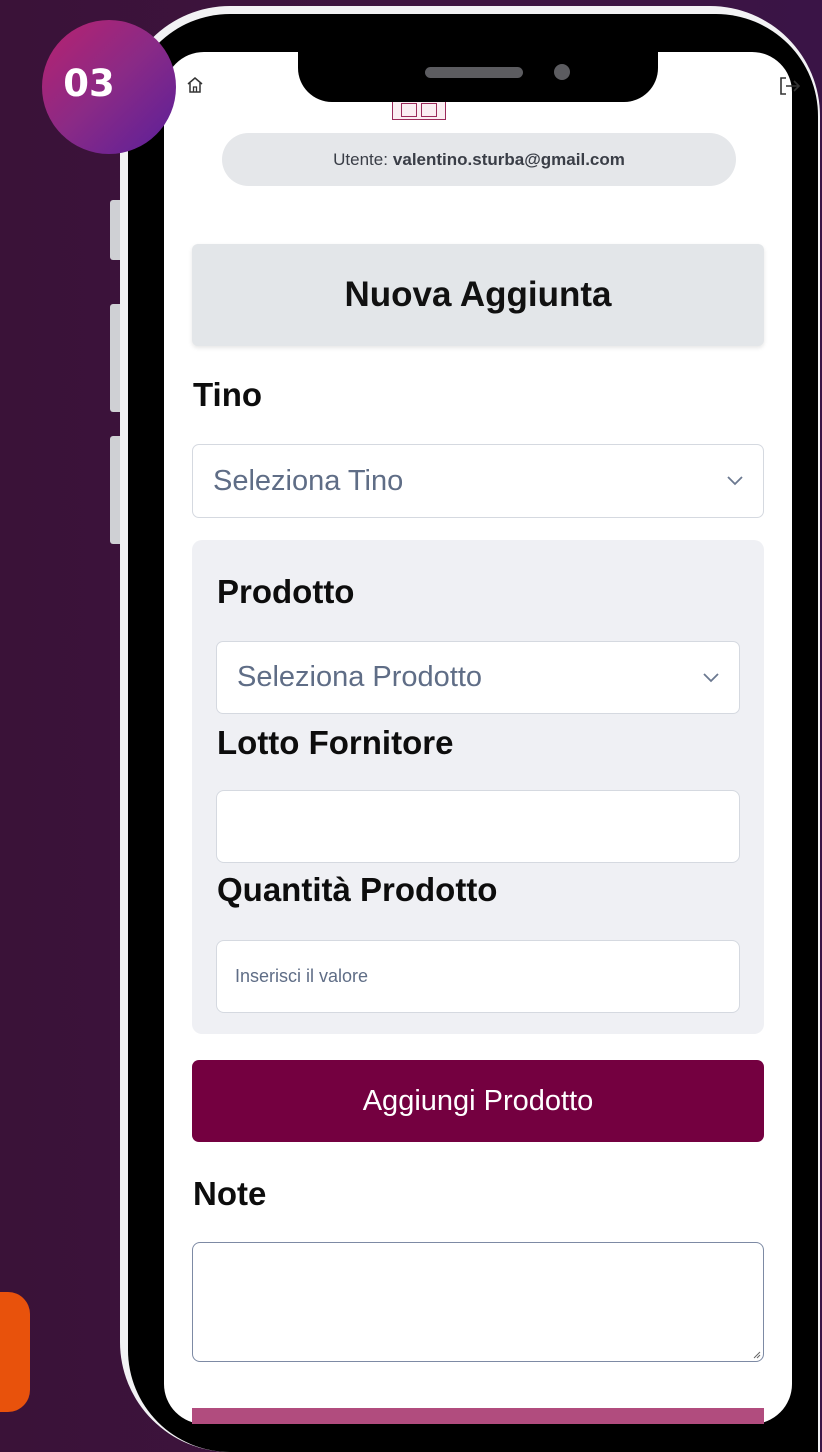  Describe the element at coordinates (508, 159) in the screenshot. I see `user-email: valentino.sturba@gmail.com` at that location.